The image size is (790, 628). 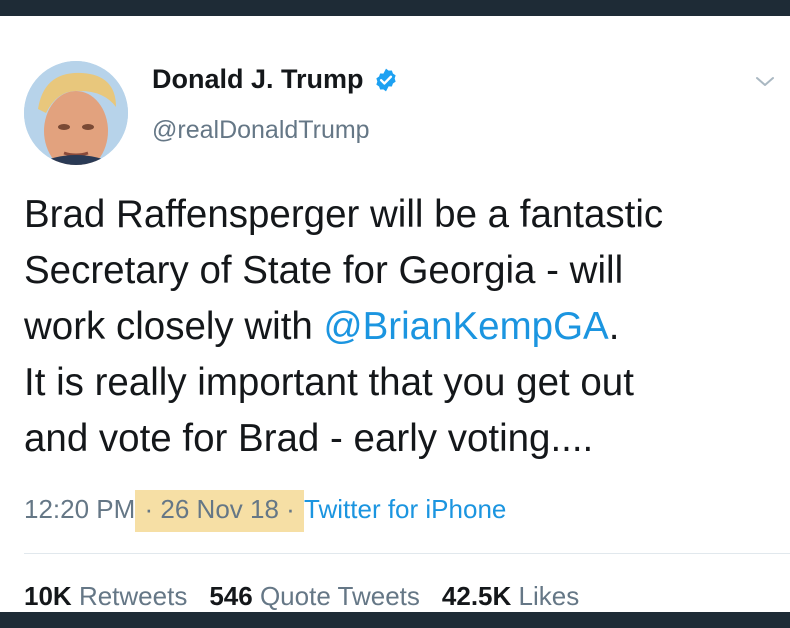 I want to click on quotes-label: Quote Tweets, so click(x=339, y=596).